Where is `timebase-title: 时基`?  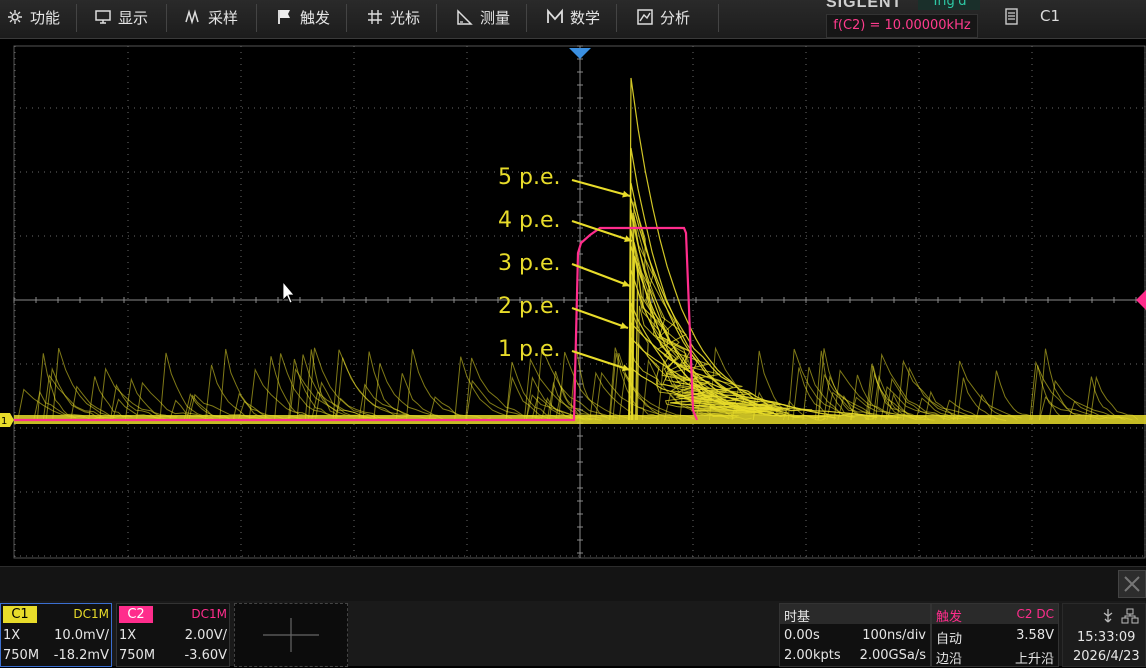
timebase-title: 时基 is located at coordinates (797, 617).